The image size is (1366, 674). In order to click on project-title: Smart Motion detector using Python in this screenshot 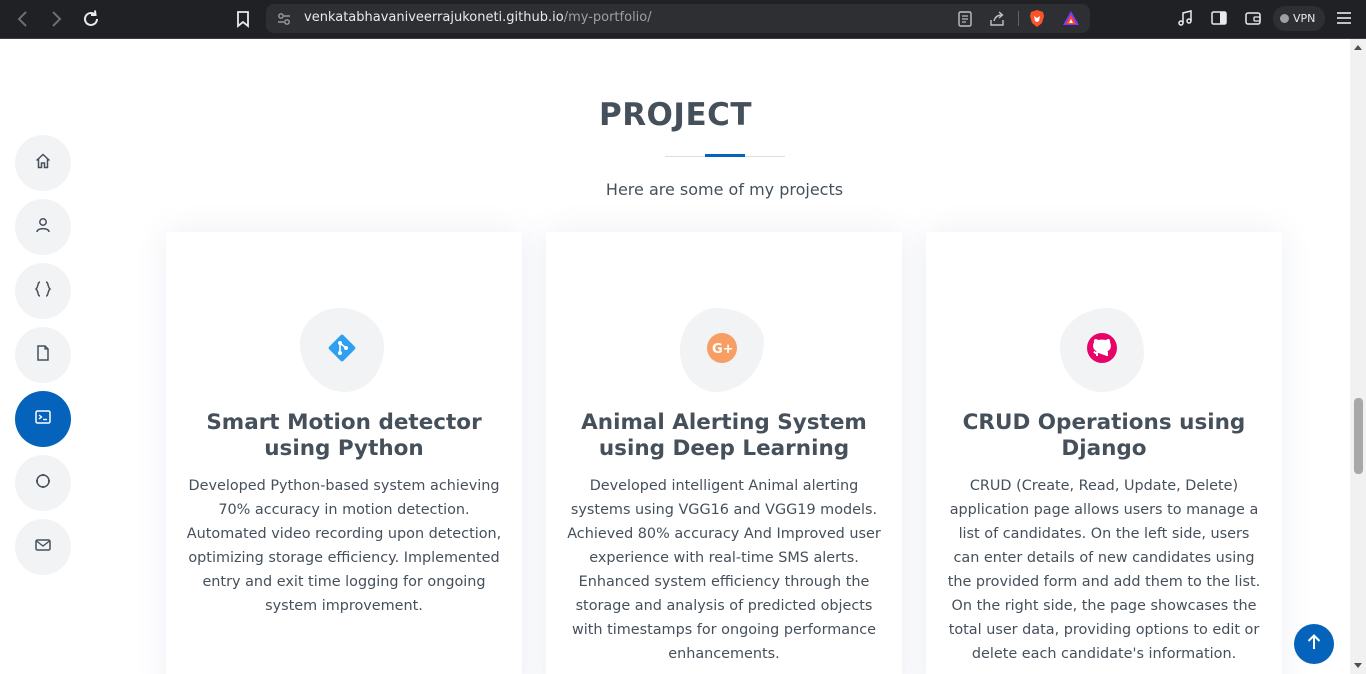, I will do `click(344, 436)`.